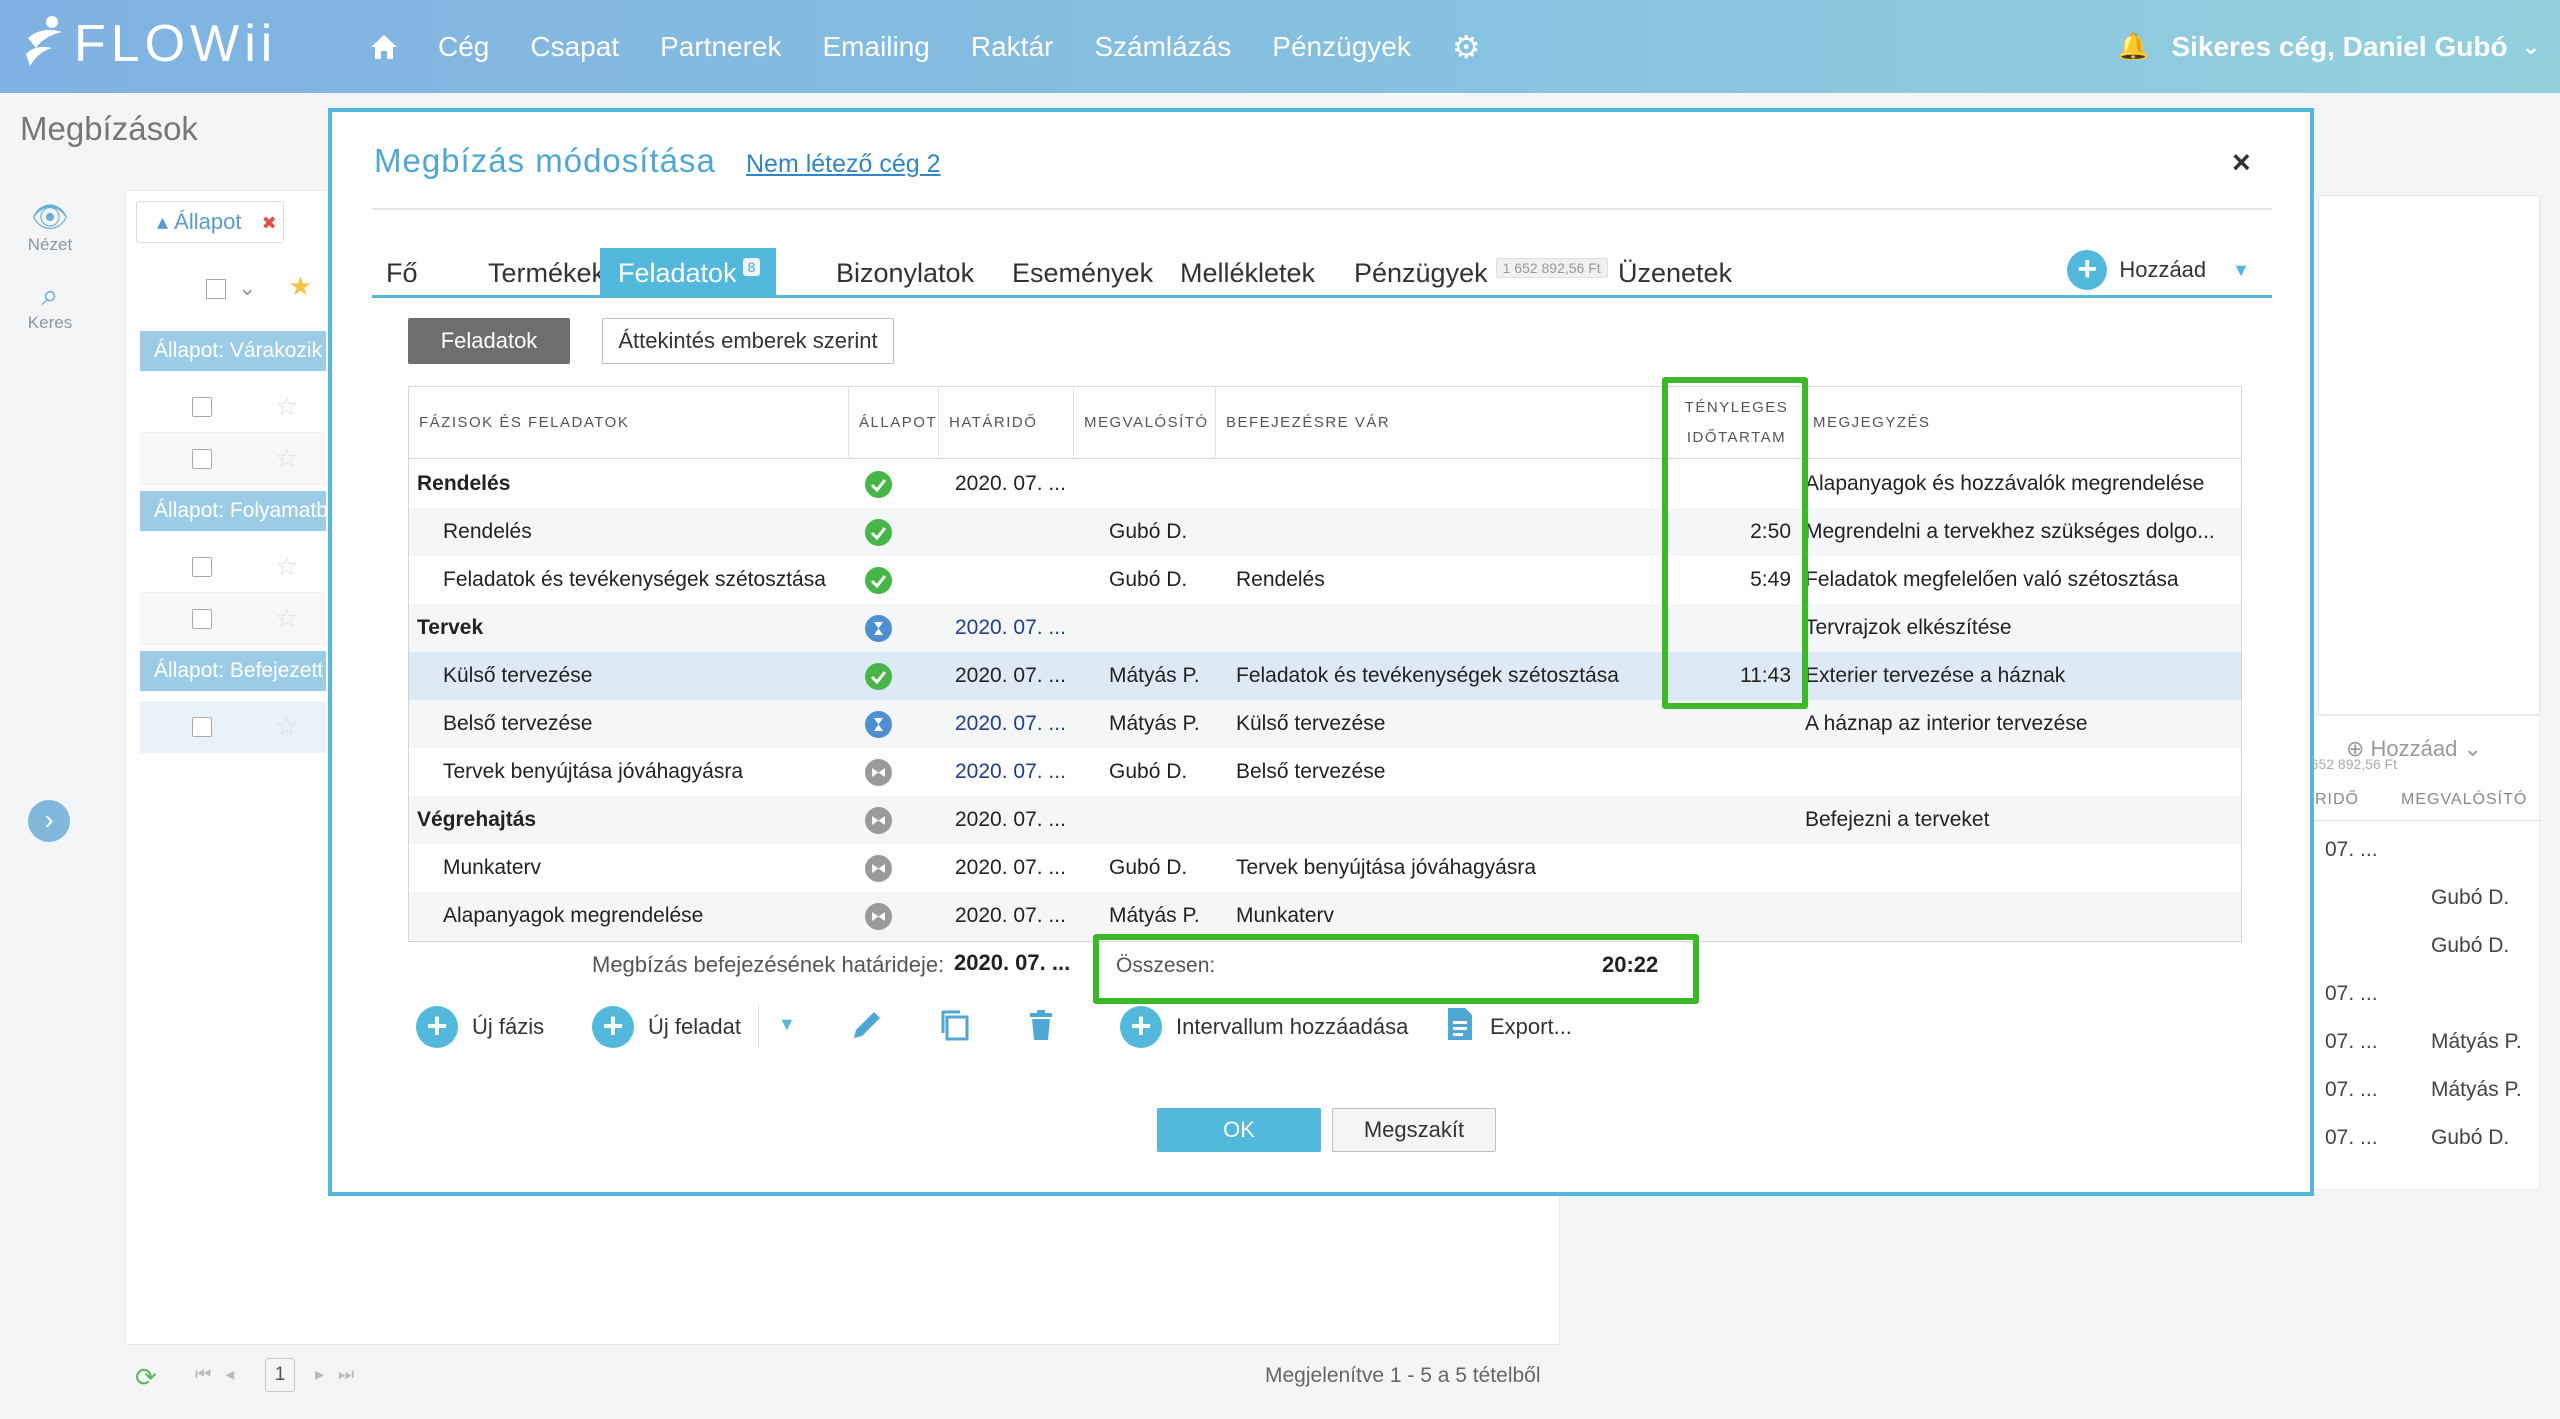 The image size is (2560, 1419). I want to click on col-status: ÁLLAPOT, so click(894, 423).